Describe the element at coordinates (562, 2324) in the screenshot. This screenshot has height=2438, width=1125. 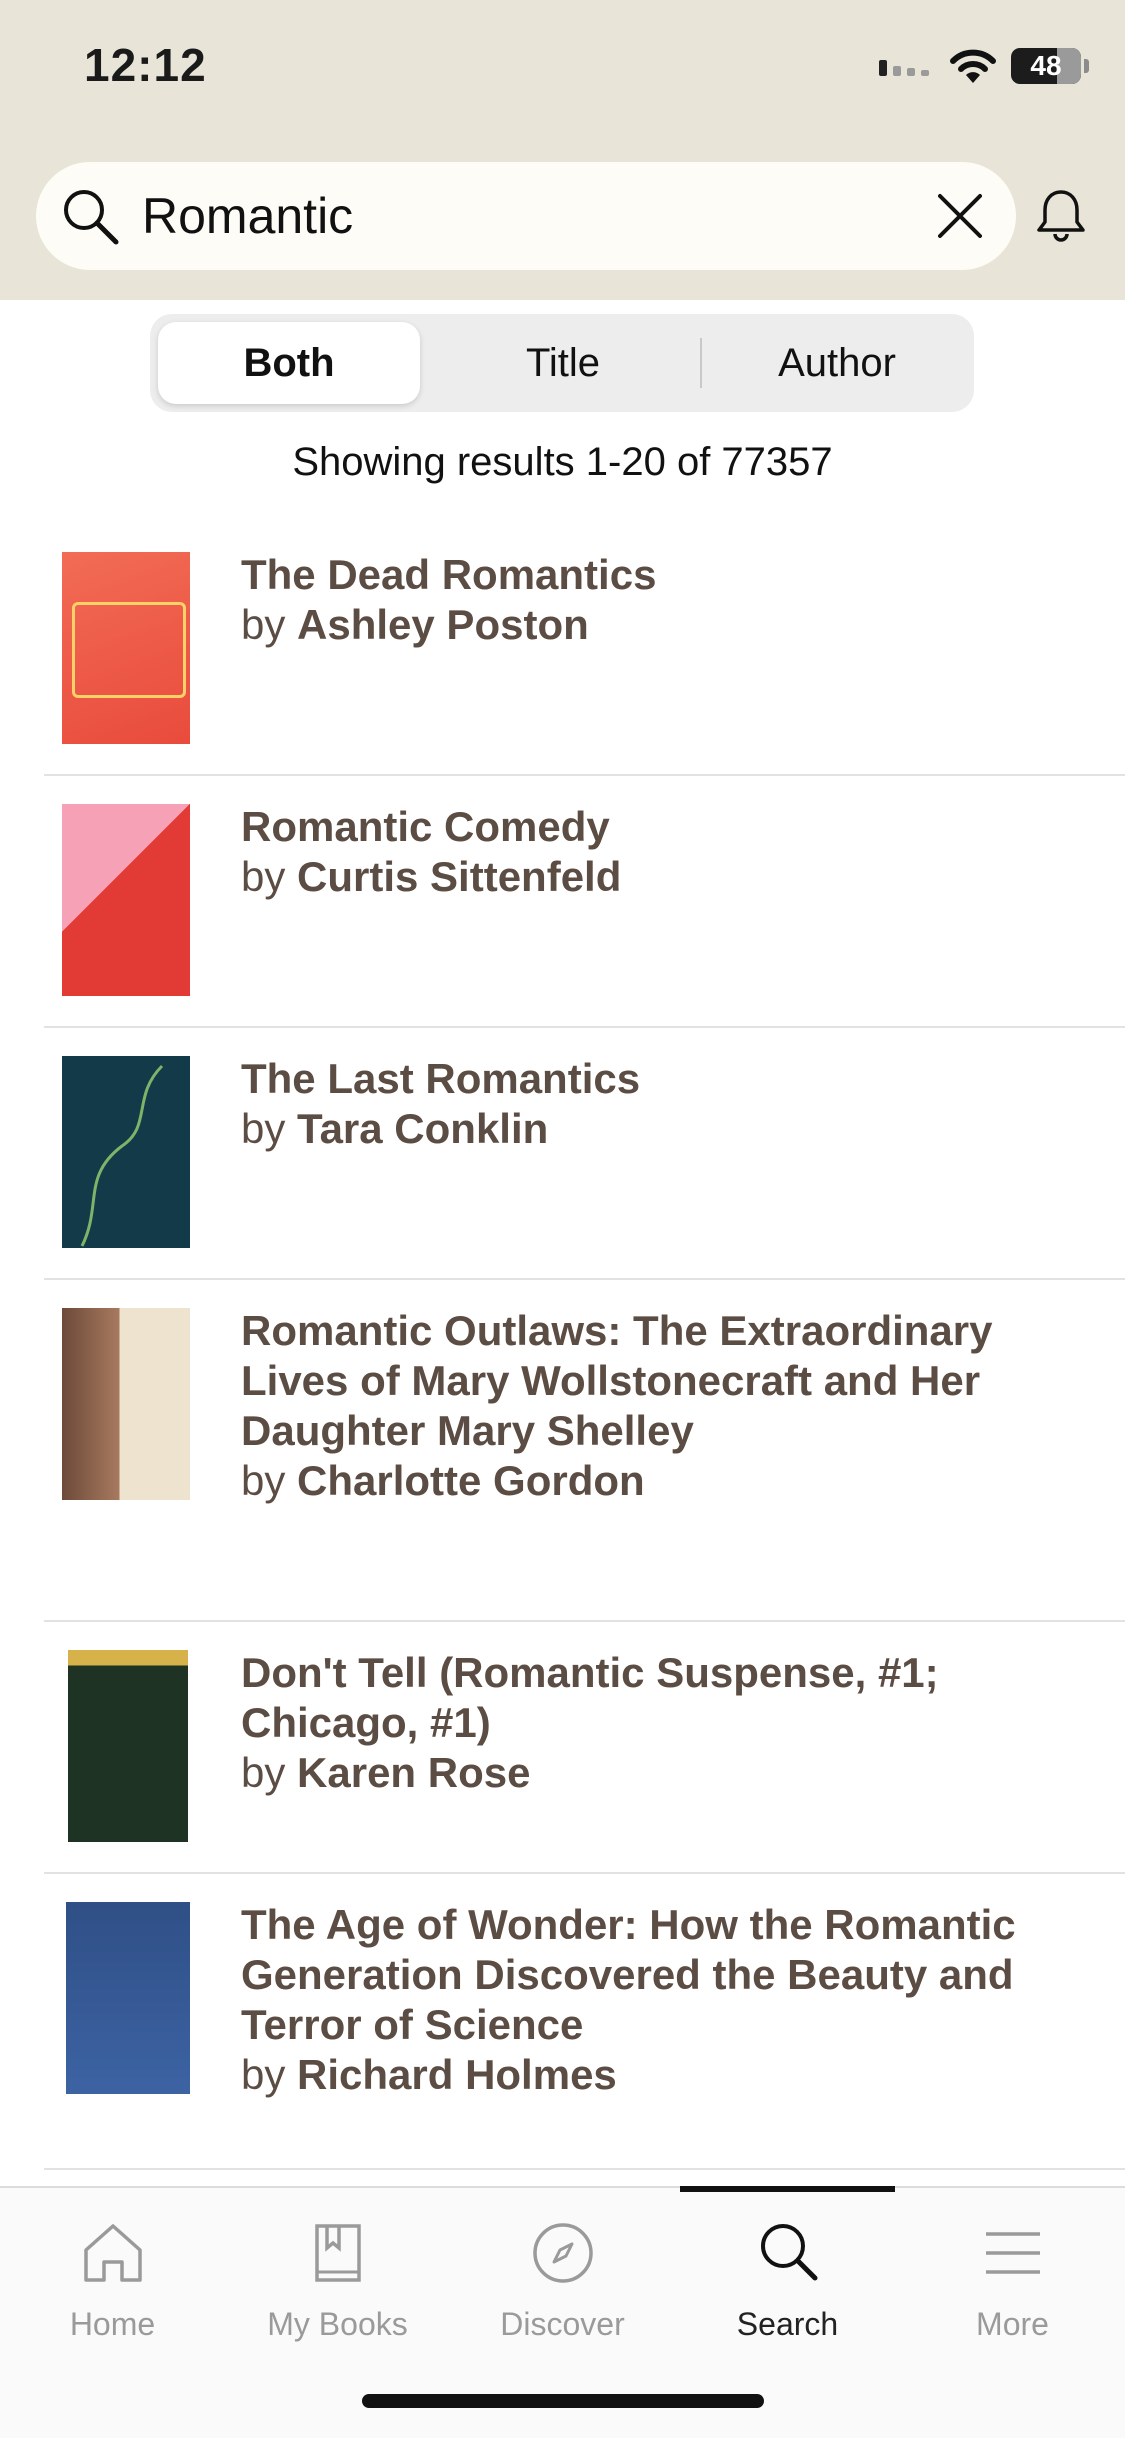
I see `tab-label: Discover` at that location.